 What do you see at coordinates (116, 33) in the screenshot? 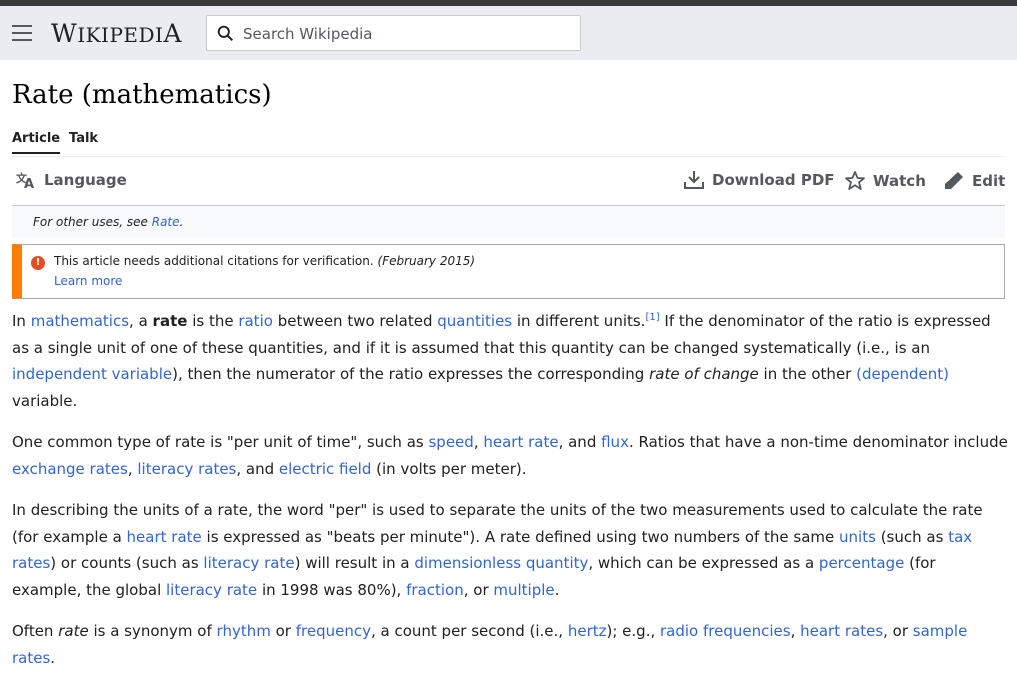
I see `wikipedia-logo: WIKIPEDIA` at bounding box center [116, 33].